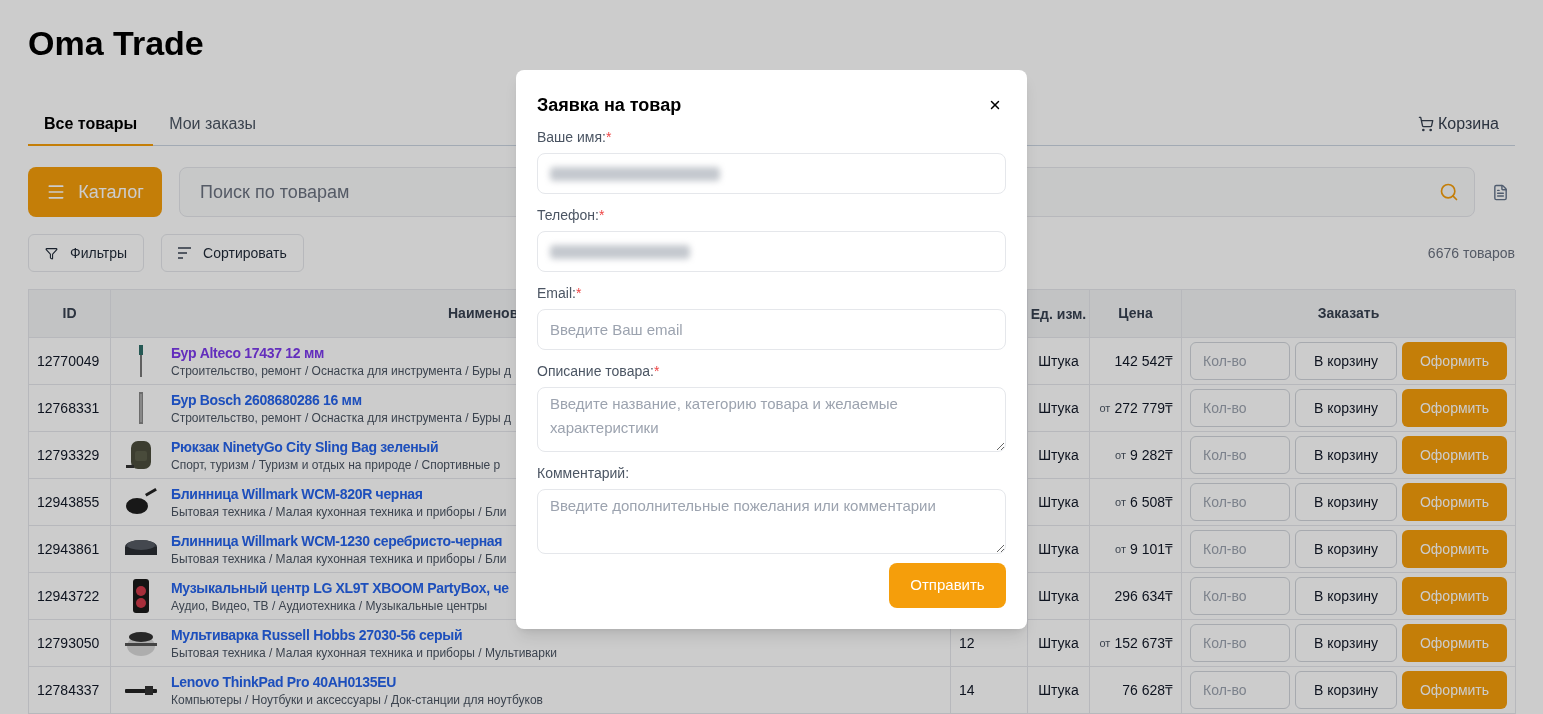 Image resolution: width=1543 pixels, height=714 pixels. Describe the element at coordinates (68, 502) in the screenshot. I see `table-cell-text: 12943855` at that location.